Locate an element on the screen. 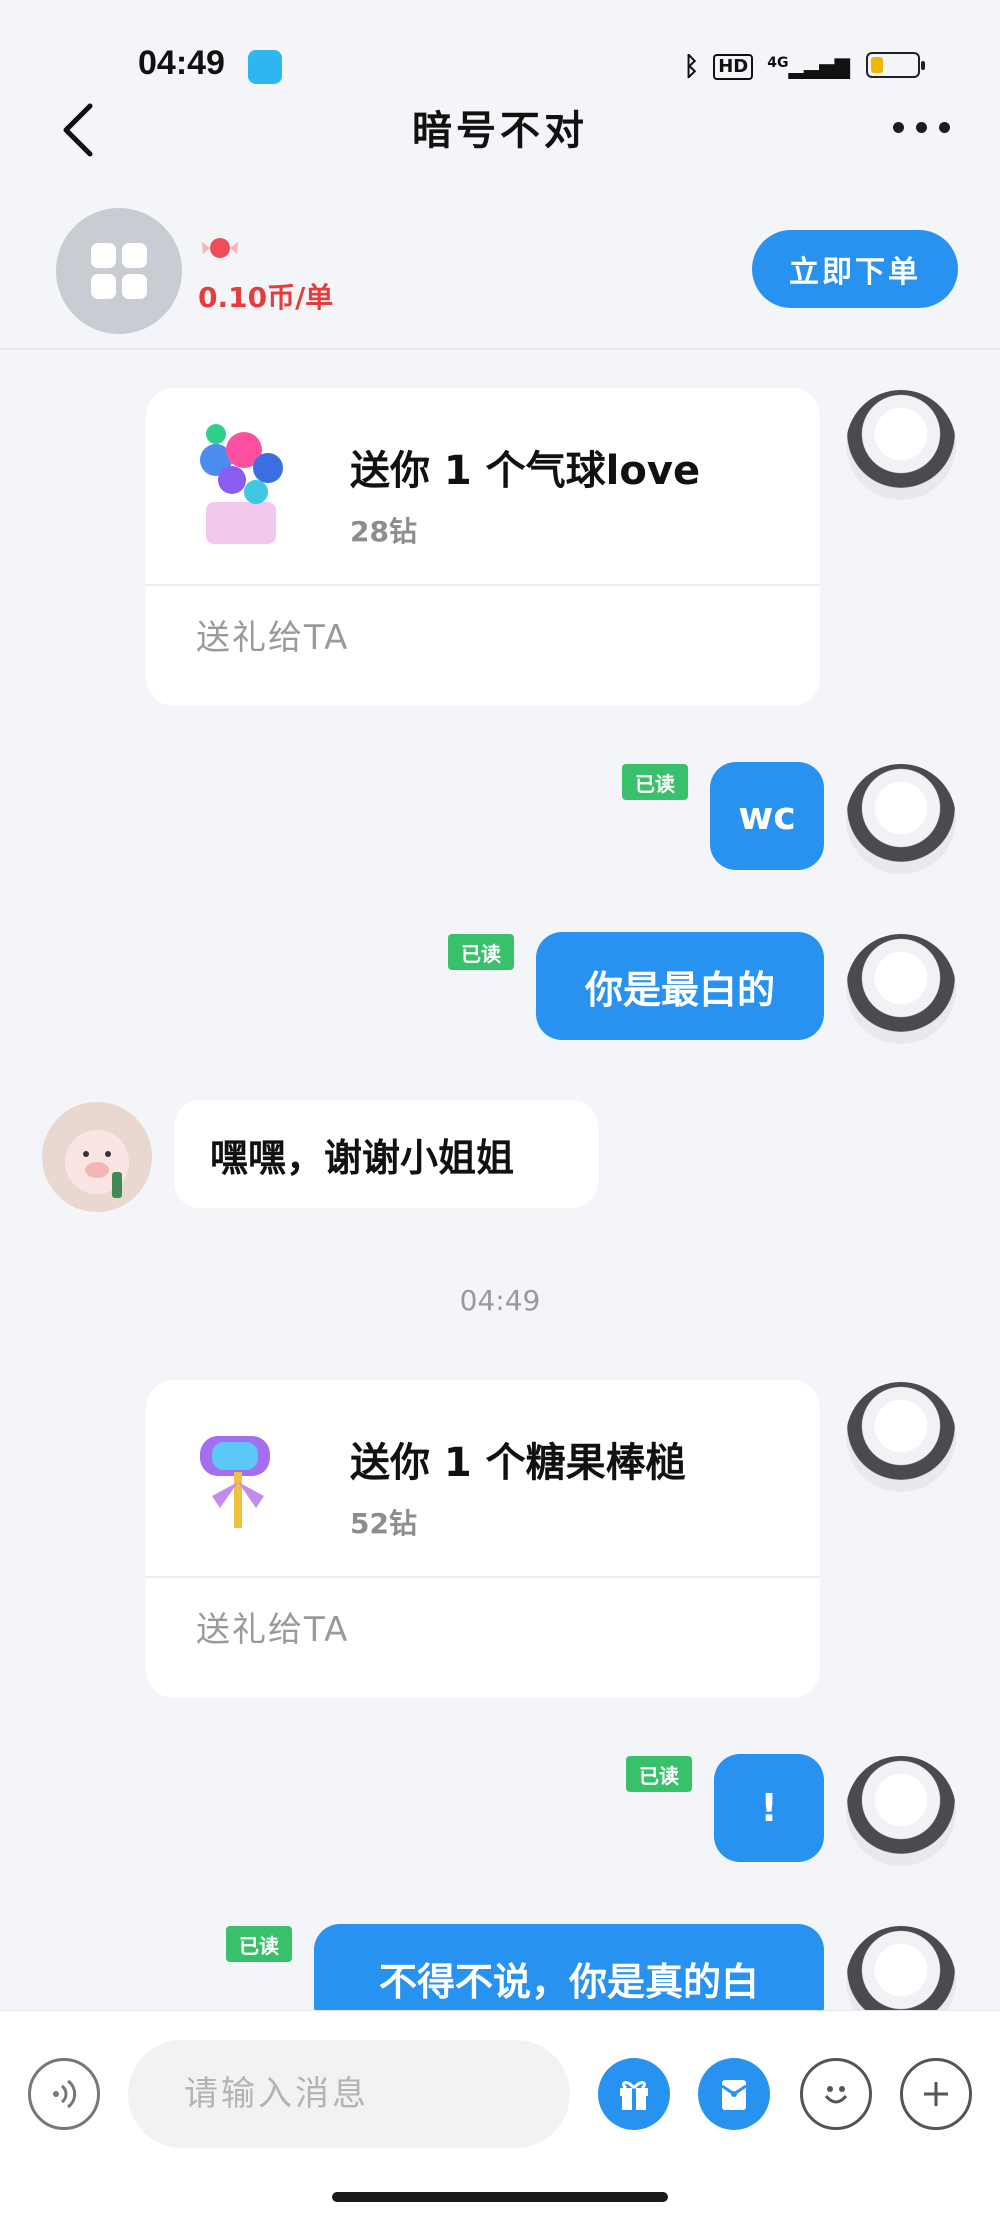  grid-icon is located at coordinates (119, 271).